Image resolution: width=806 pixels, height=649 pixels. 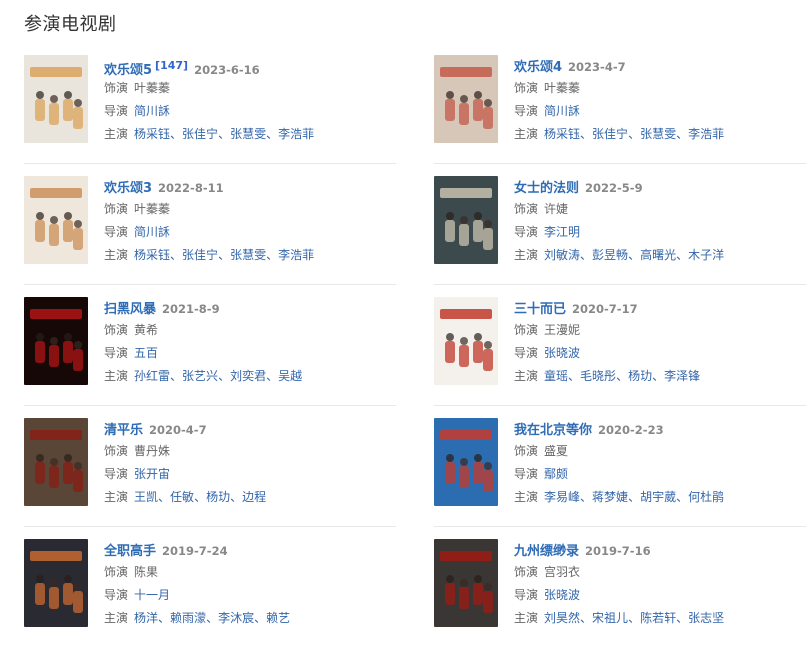 I want to click on cast-member-link: 张志坚, so click(x=706, y=618).